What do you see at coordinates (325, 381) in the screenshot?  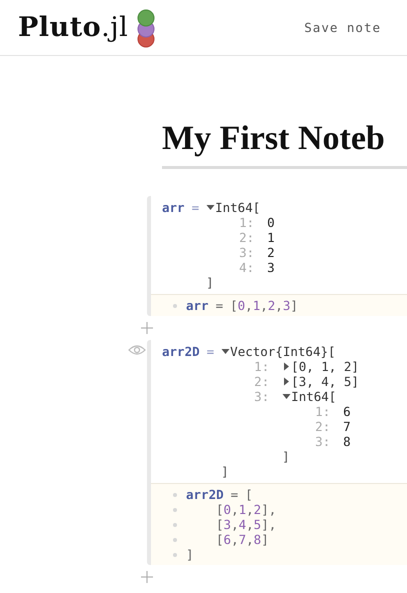 I see `array-label: [3, 4, 5]` at bounding box center [325, 381].